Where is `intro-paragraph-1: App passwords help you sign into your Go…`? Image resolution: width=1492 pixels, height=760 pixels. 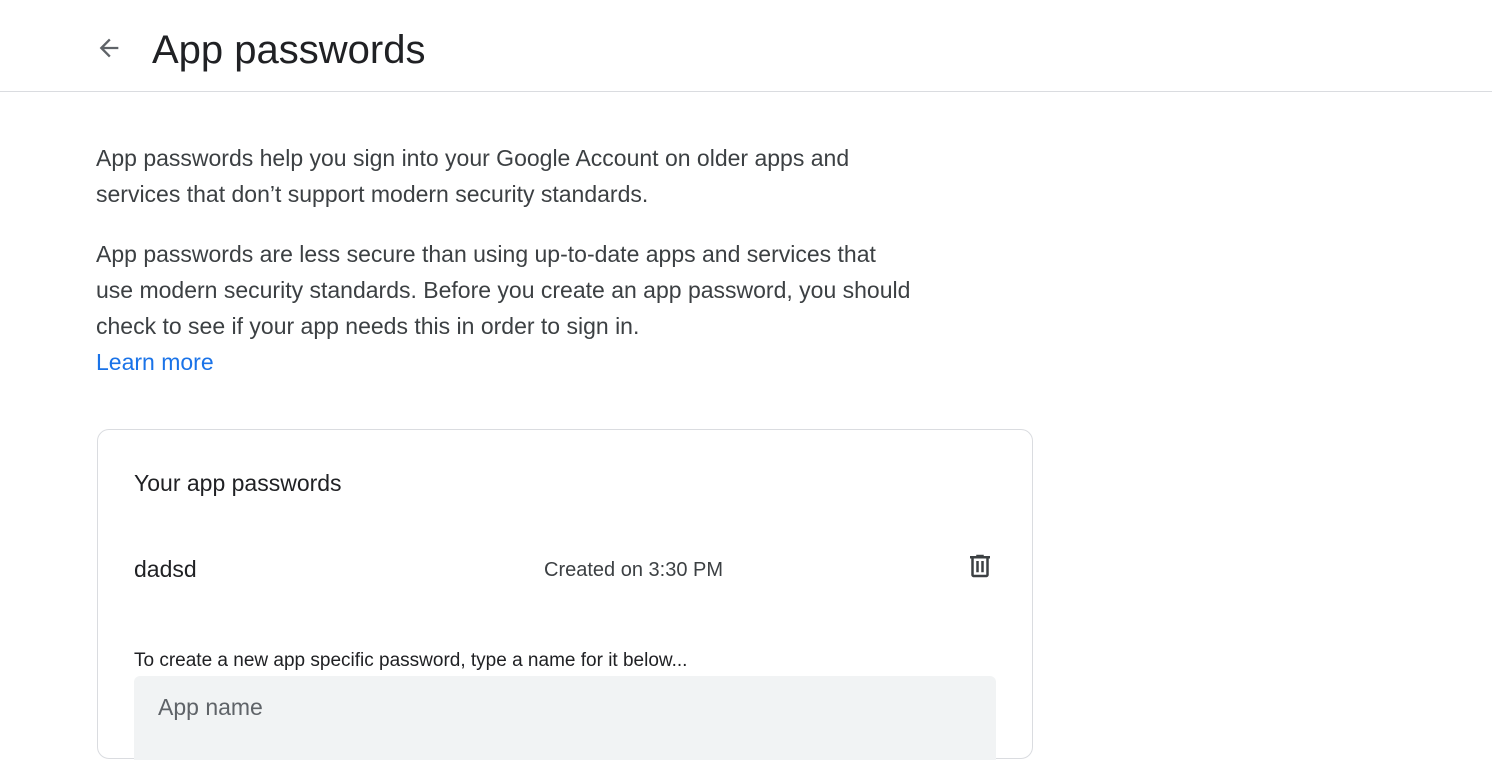
intro-paragraph-1: App passwords help you sign into your Go… is located at coordinates (473, 176).